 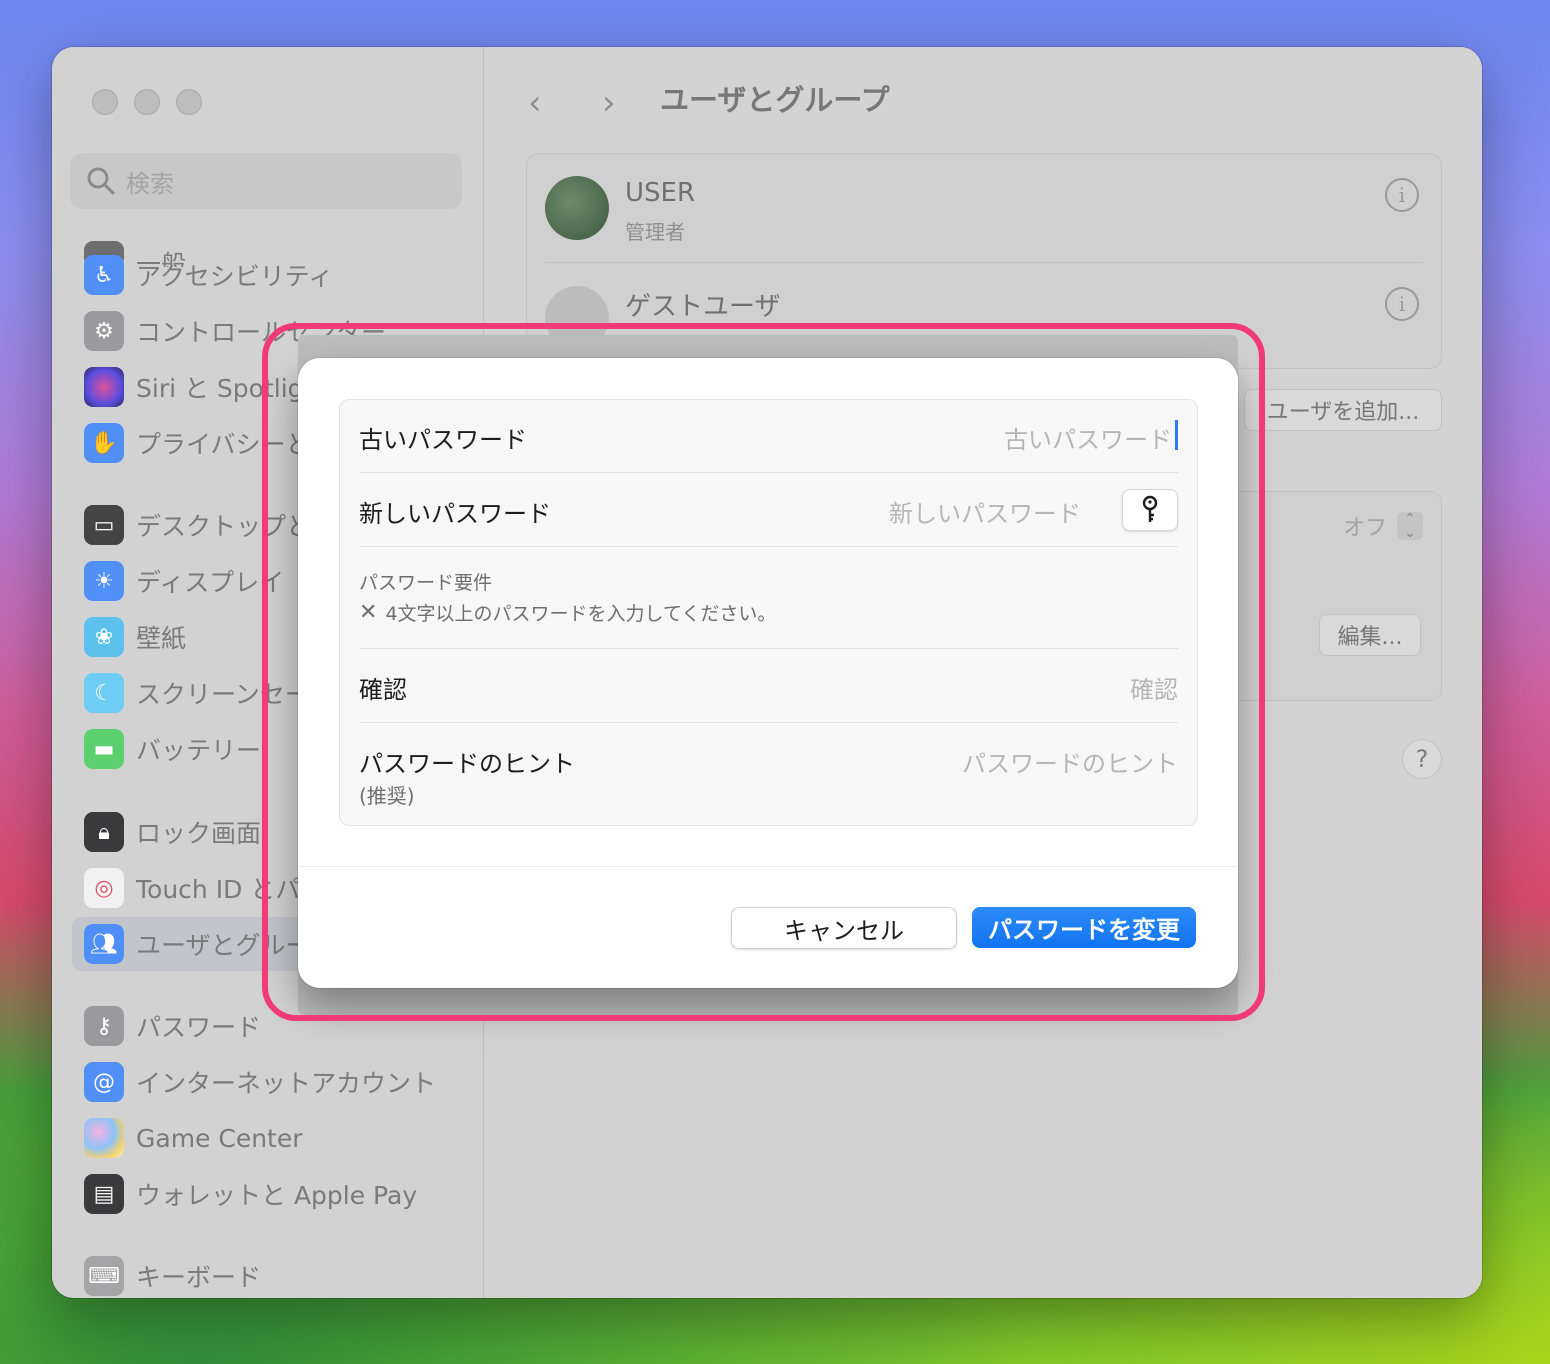 What do you see at coordinates (105, 102) in the screenshot?
I see `close-window-button` at bounding box center [105, 102].